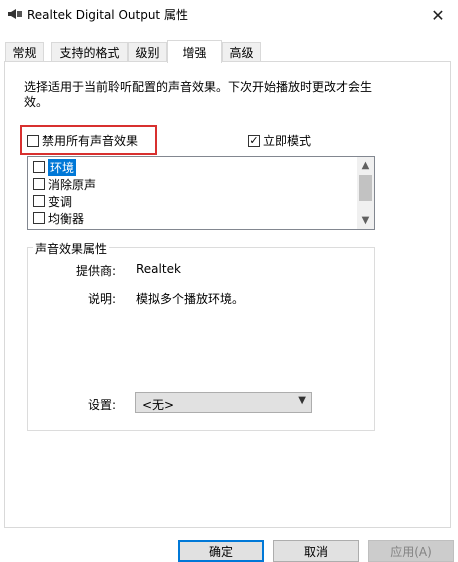 The height and width of the screenshot is (562, 458). Describe the element at coordinates (66, 218) in the screenshot. I see `list-item-label: 均衡器` at that location.